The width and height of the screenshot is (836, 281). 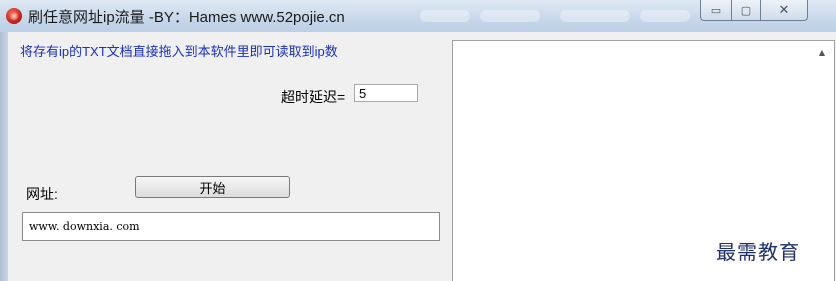 I want to click on window-title: 刷任意网址ip流量 -BY：Hames www.52pojie.cn, so click(x=186, y=17).